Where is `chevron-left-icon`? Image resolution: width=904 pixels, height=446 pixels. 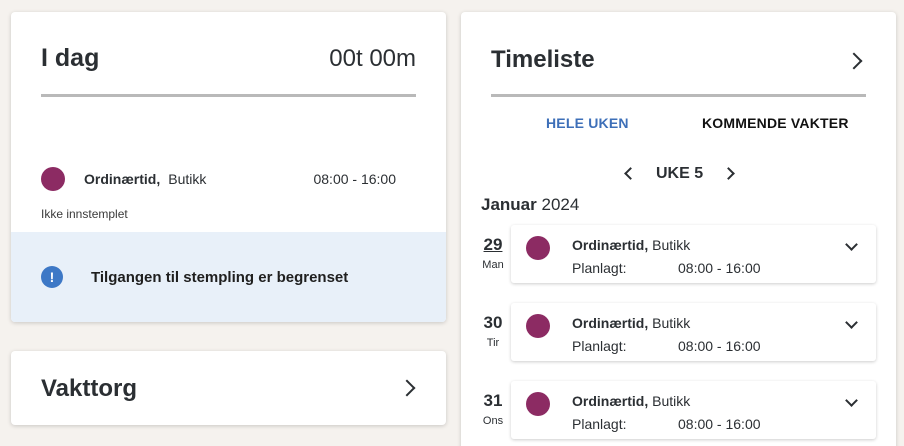 chevron-left-icon is located at coordinates (630, 173).